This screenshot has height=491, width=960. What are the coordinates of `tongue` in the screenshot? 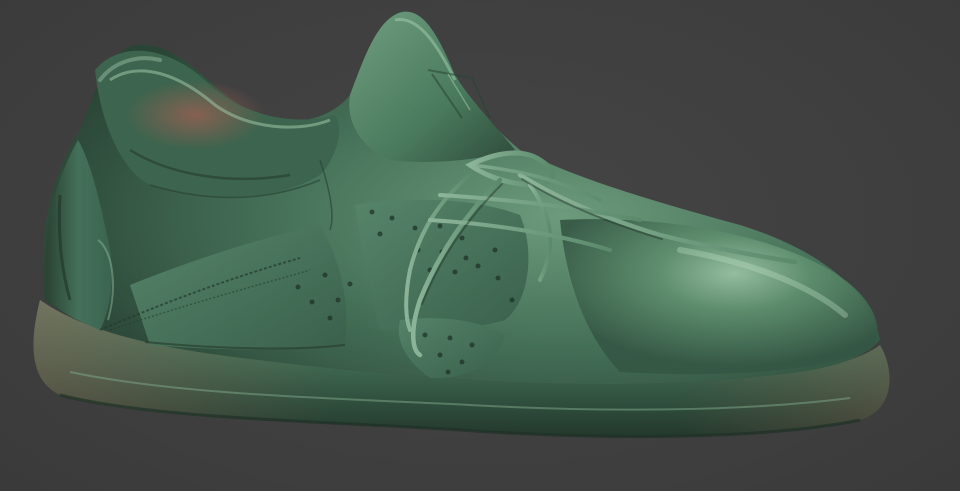 It's located at (432, 86).